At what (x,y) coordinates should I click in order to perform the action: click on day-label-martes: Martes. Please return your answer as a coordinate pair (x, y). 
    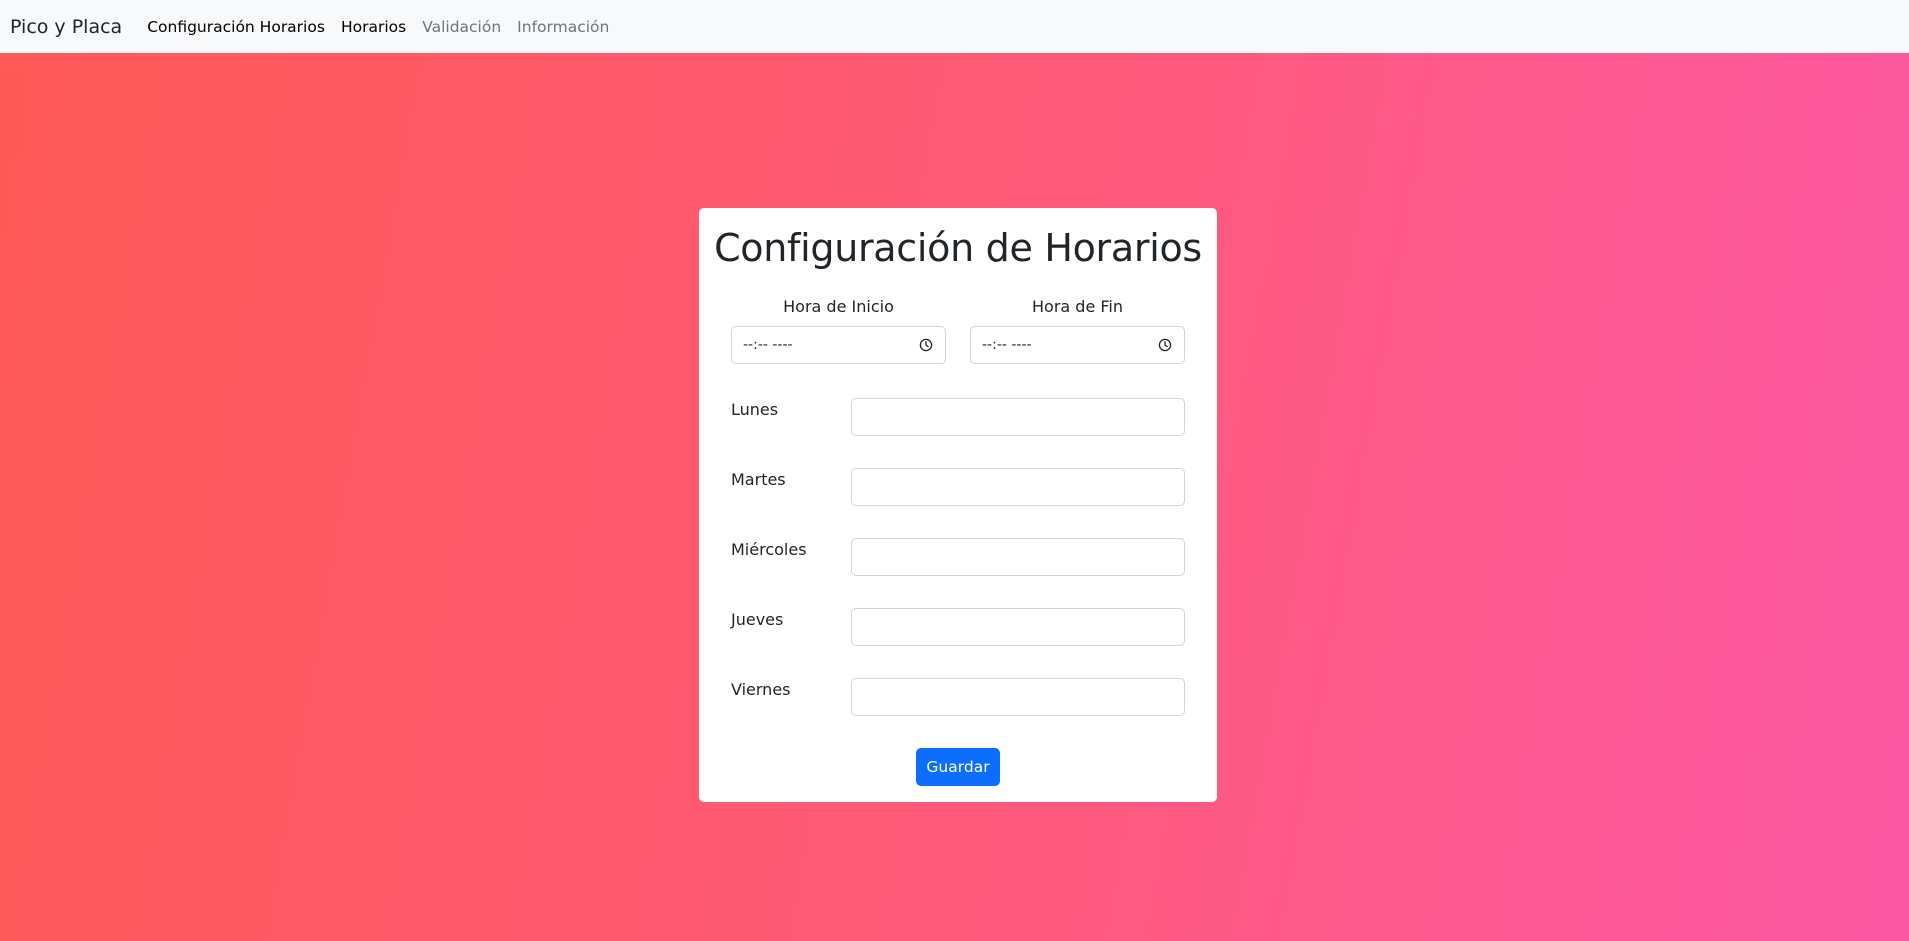
    Looking at the image, I should click on (758, 479).